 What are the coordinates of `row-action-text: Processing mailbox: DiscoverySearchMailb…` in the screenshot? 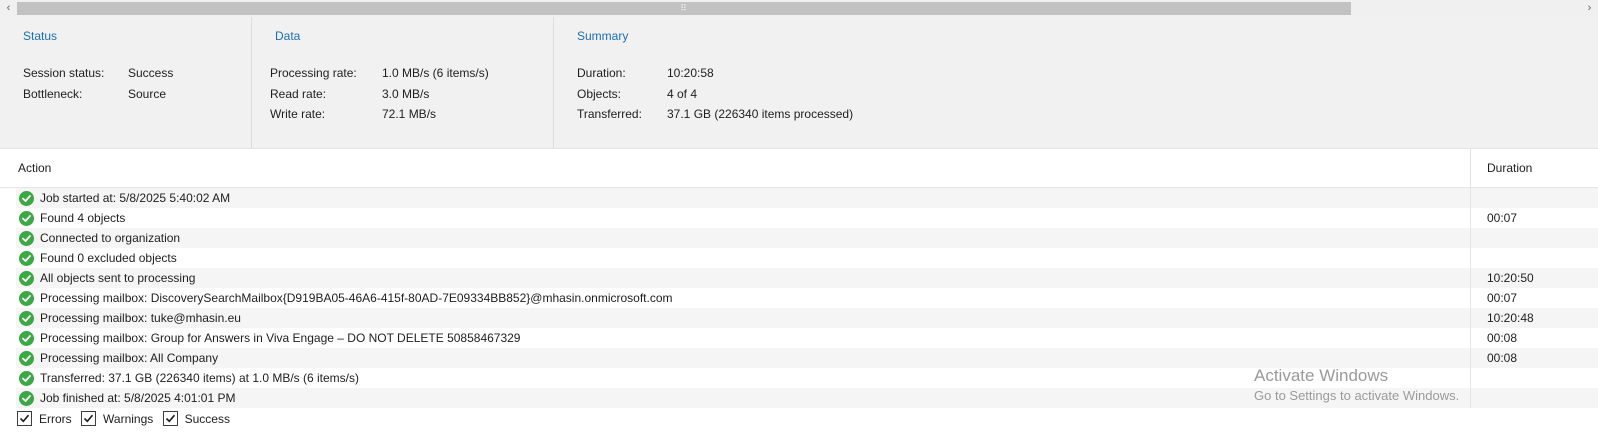 It's located at (356, 298).